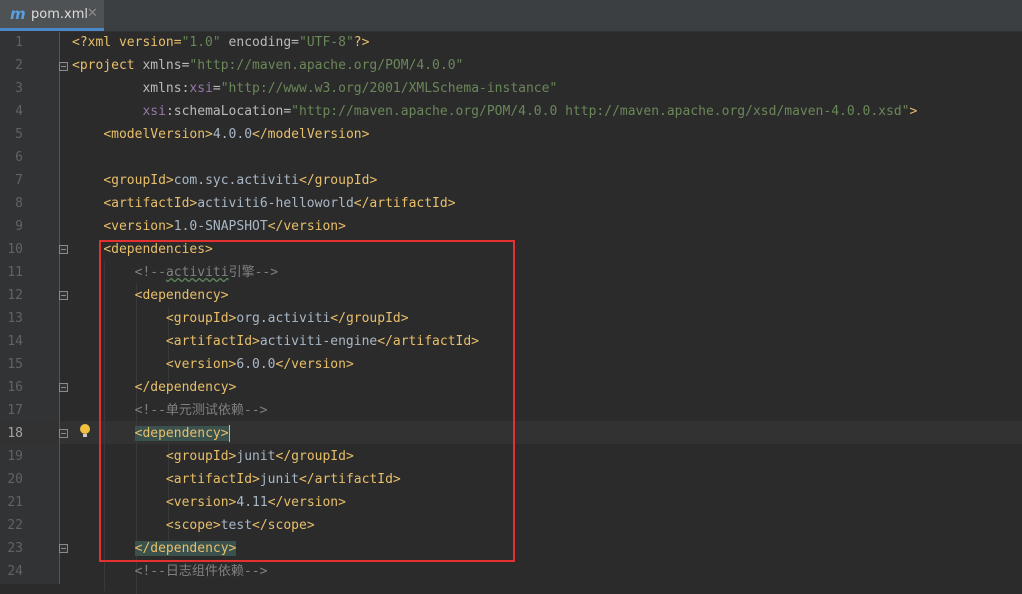  What do you see at coordinates (15, 456) in the screenshot?
I see `line-number: 19` at bounding box center [15, 456].